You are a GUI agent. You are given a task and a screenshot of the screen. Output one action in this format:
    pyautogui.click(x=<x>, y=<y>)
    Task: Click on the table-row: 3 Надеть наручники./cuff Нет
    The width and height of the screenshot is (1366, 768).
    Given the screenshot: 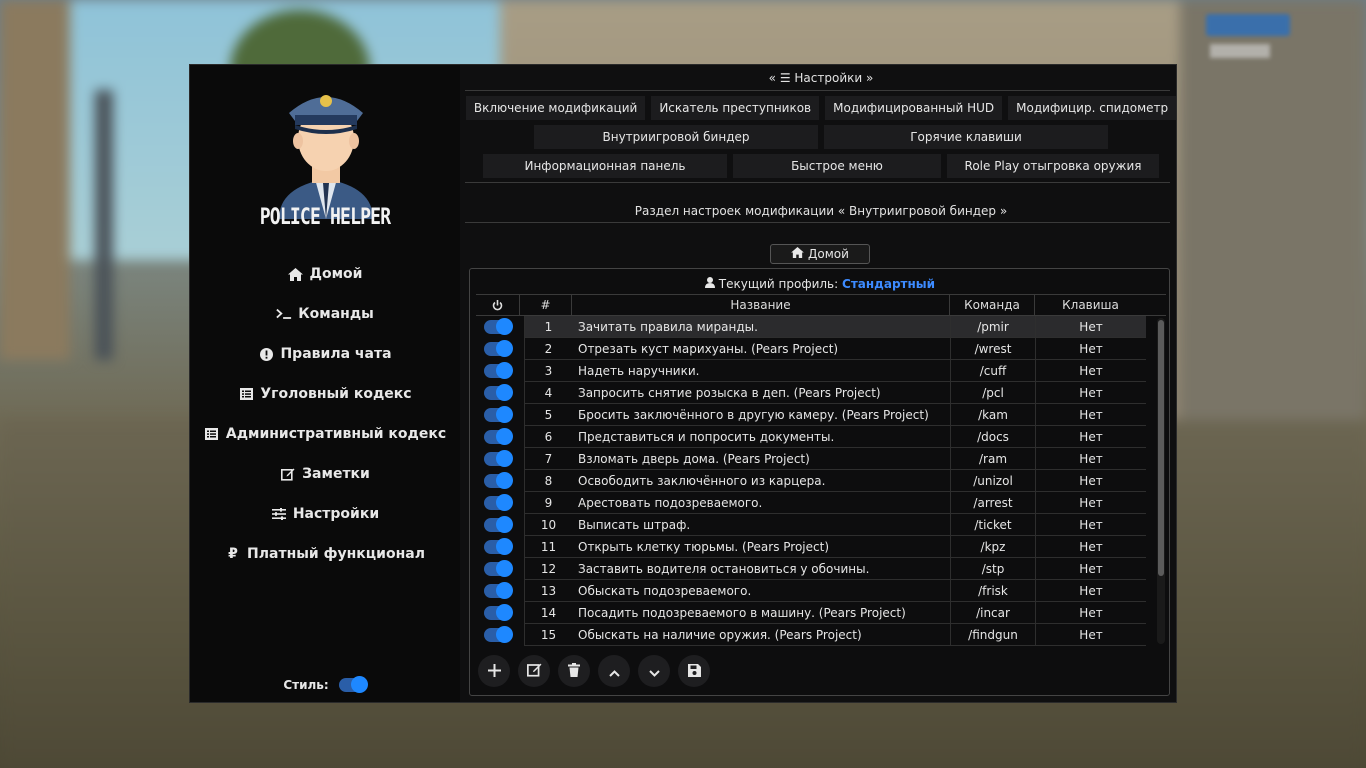 What is the action you would take?
    pyautogui.click(x=821, y=371)
    